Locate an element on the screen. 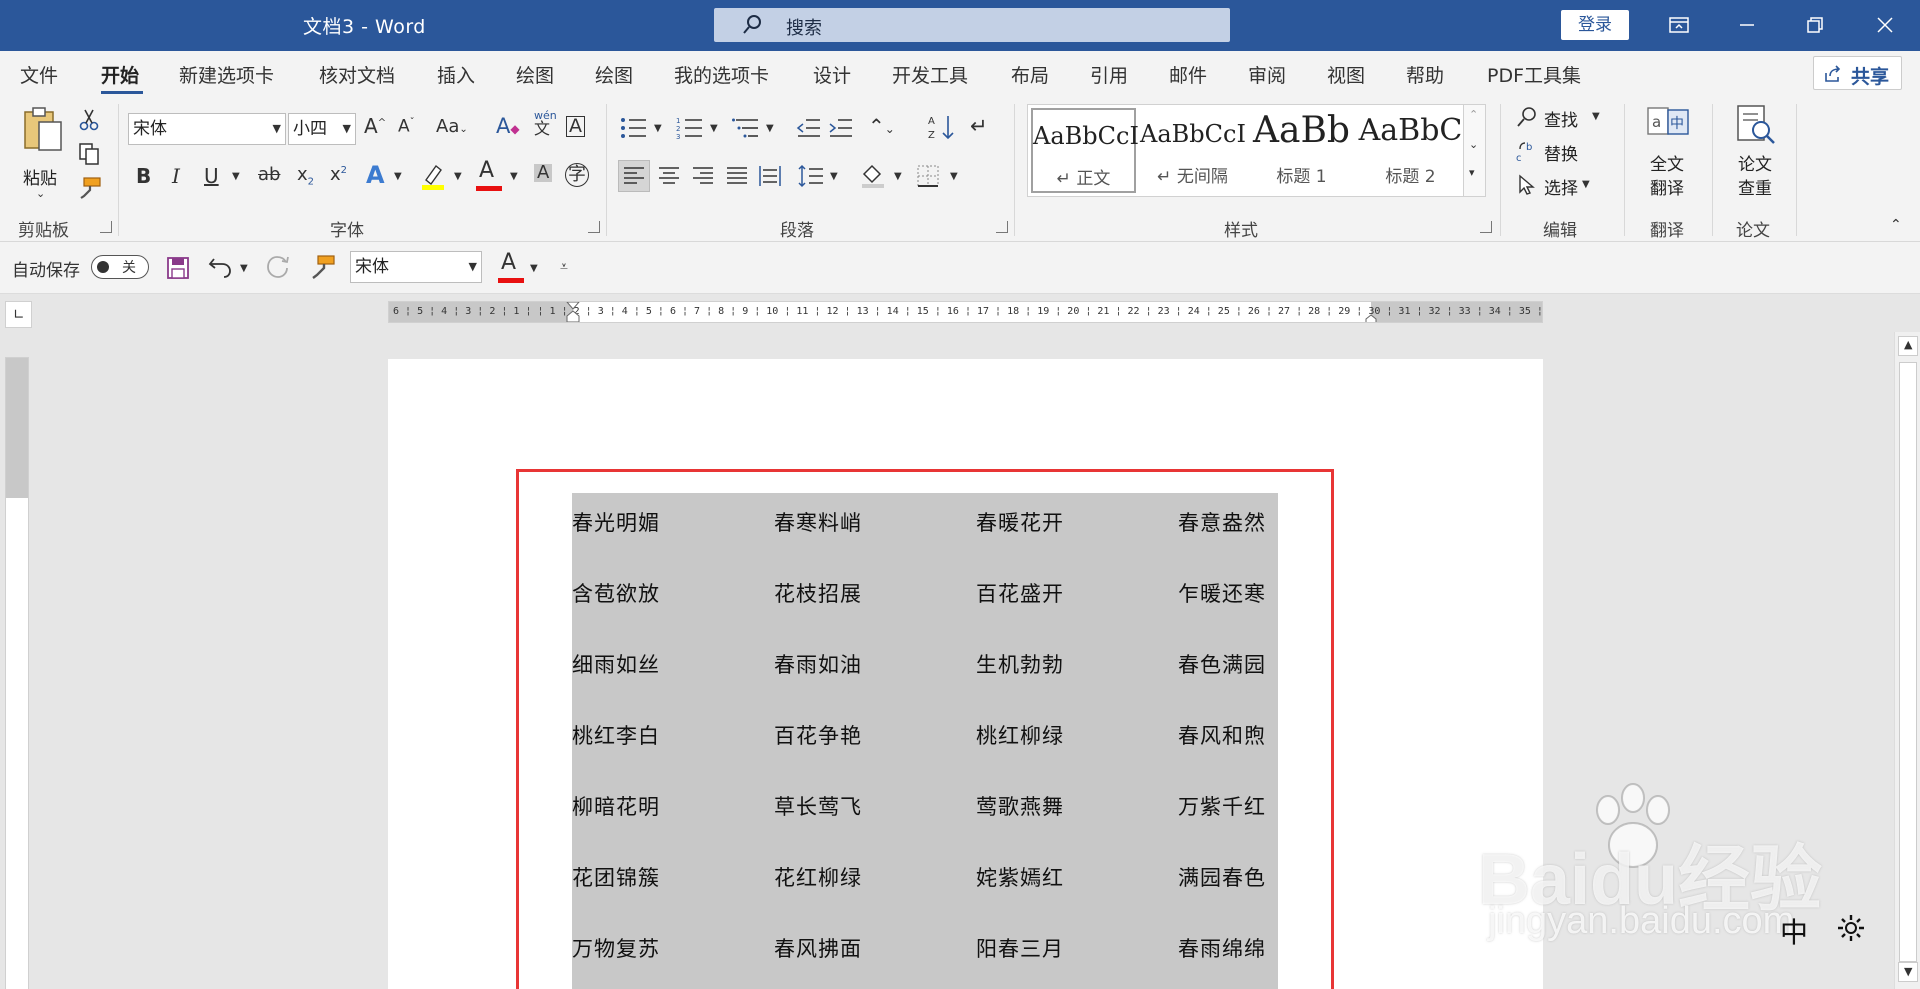 The image size is (1920, 989). table-cell: 草长莺飞 is located at coordinates (818, 806).